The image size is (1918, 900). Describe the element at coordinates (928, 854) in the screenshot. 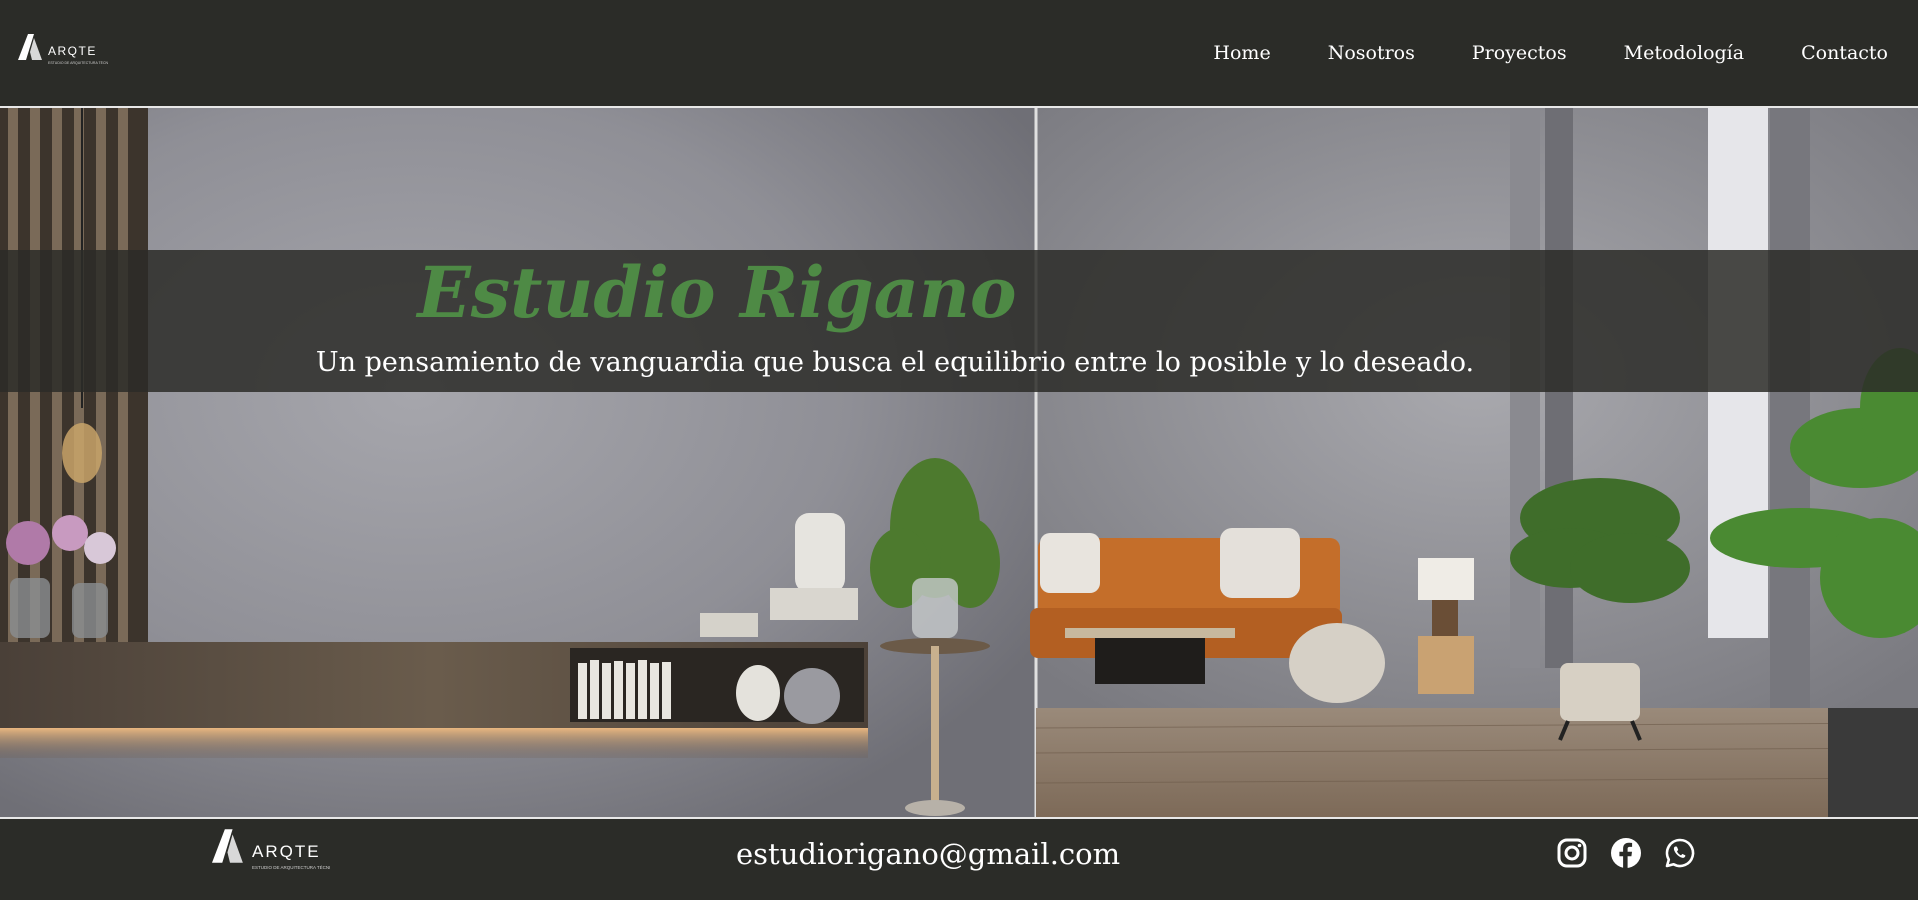

I see `contact-email-link: estudiorigano@gmail.com` at that location.